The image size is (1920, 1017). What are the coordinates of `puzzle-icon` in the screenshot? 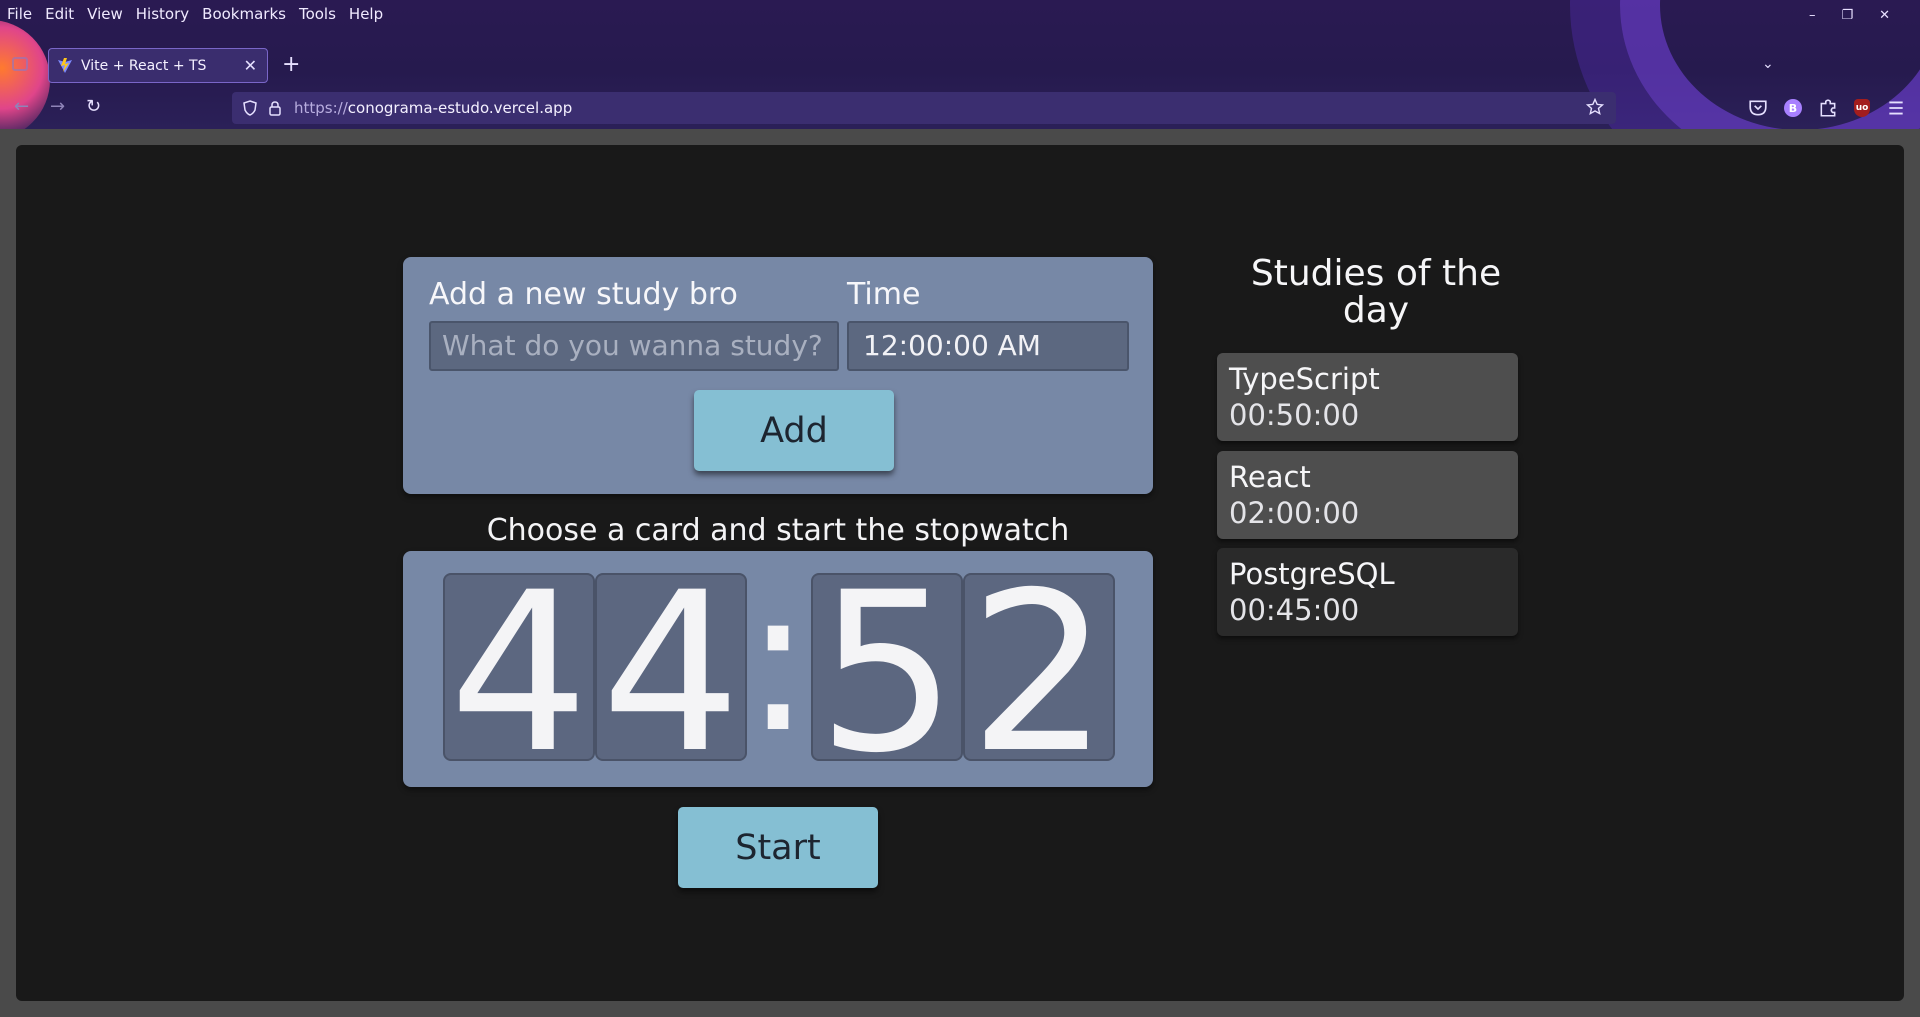 It's located at (1828, 108).